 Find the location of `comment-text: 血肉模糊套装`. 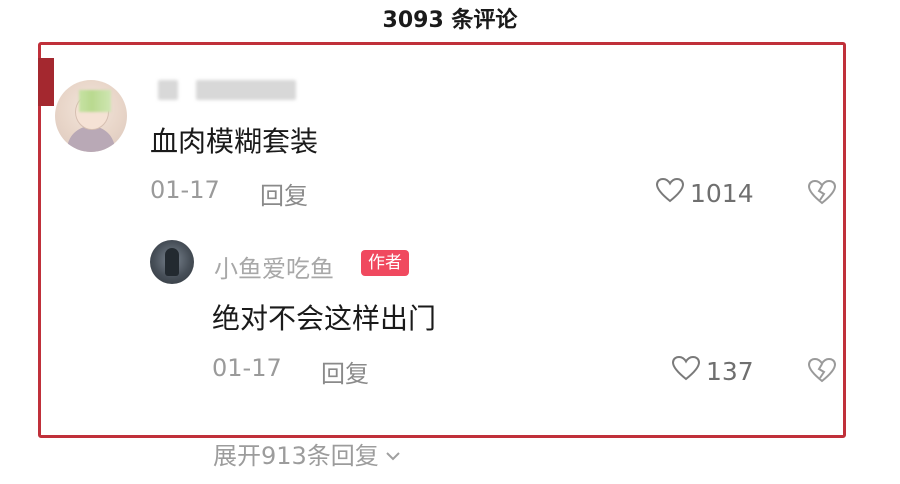

comment-text: 血肉模糊套装 is located at coordinates (234, 141).